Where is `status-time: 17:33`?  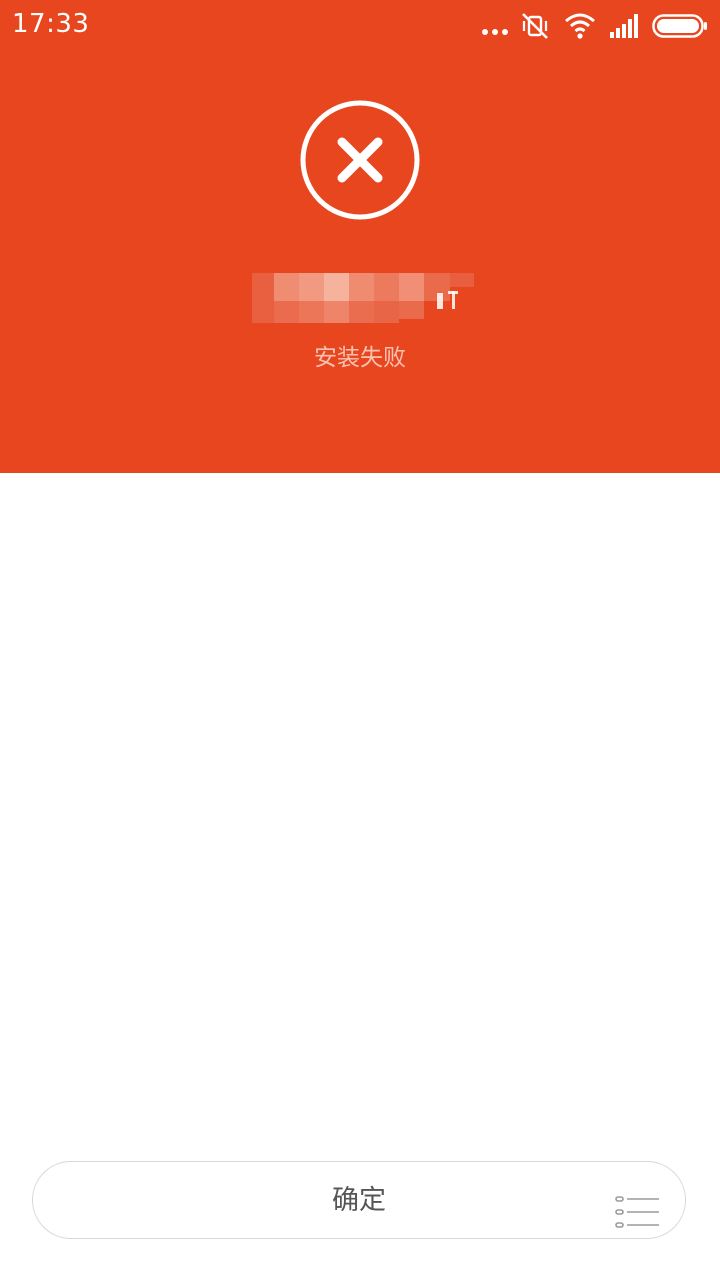 status-time: 17:33 is located at coordinates (51, 24).